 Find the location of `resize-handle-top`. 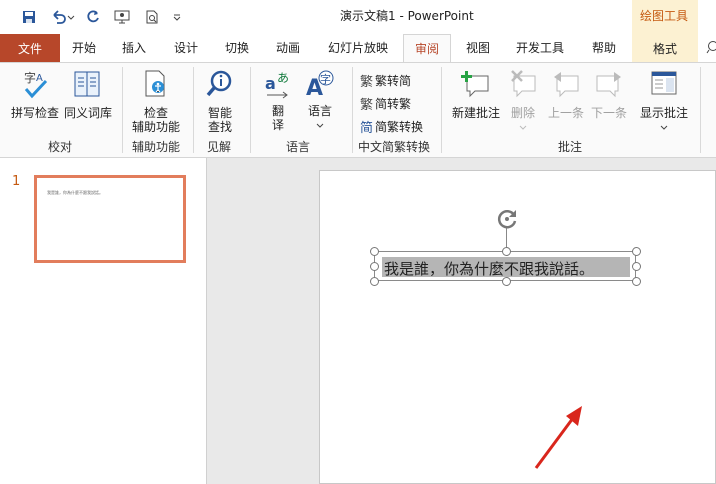

resize-handle-top is located at coordinates (506, 251).